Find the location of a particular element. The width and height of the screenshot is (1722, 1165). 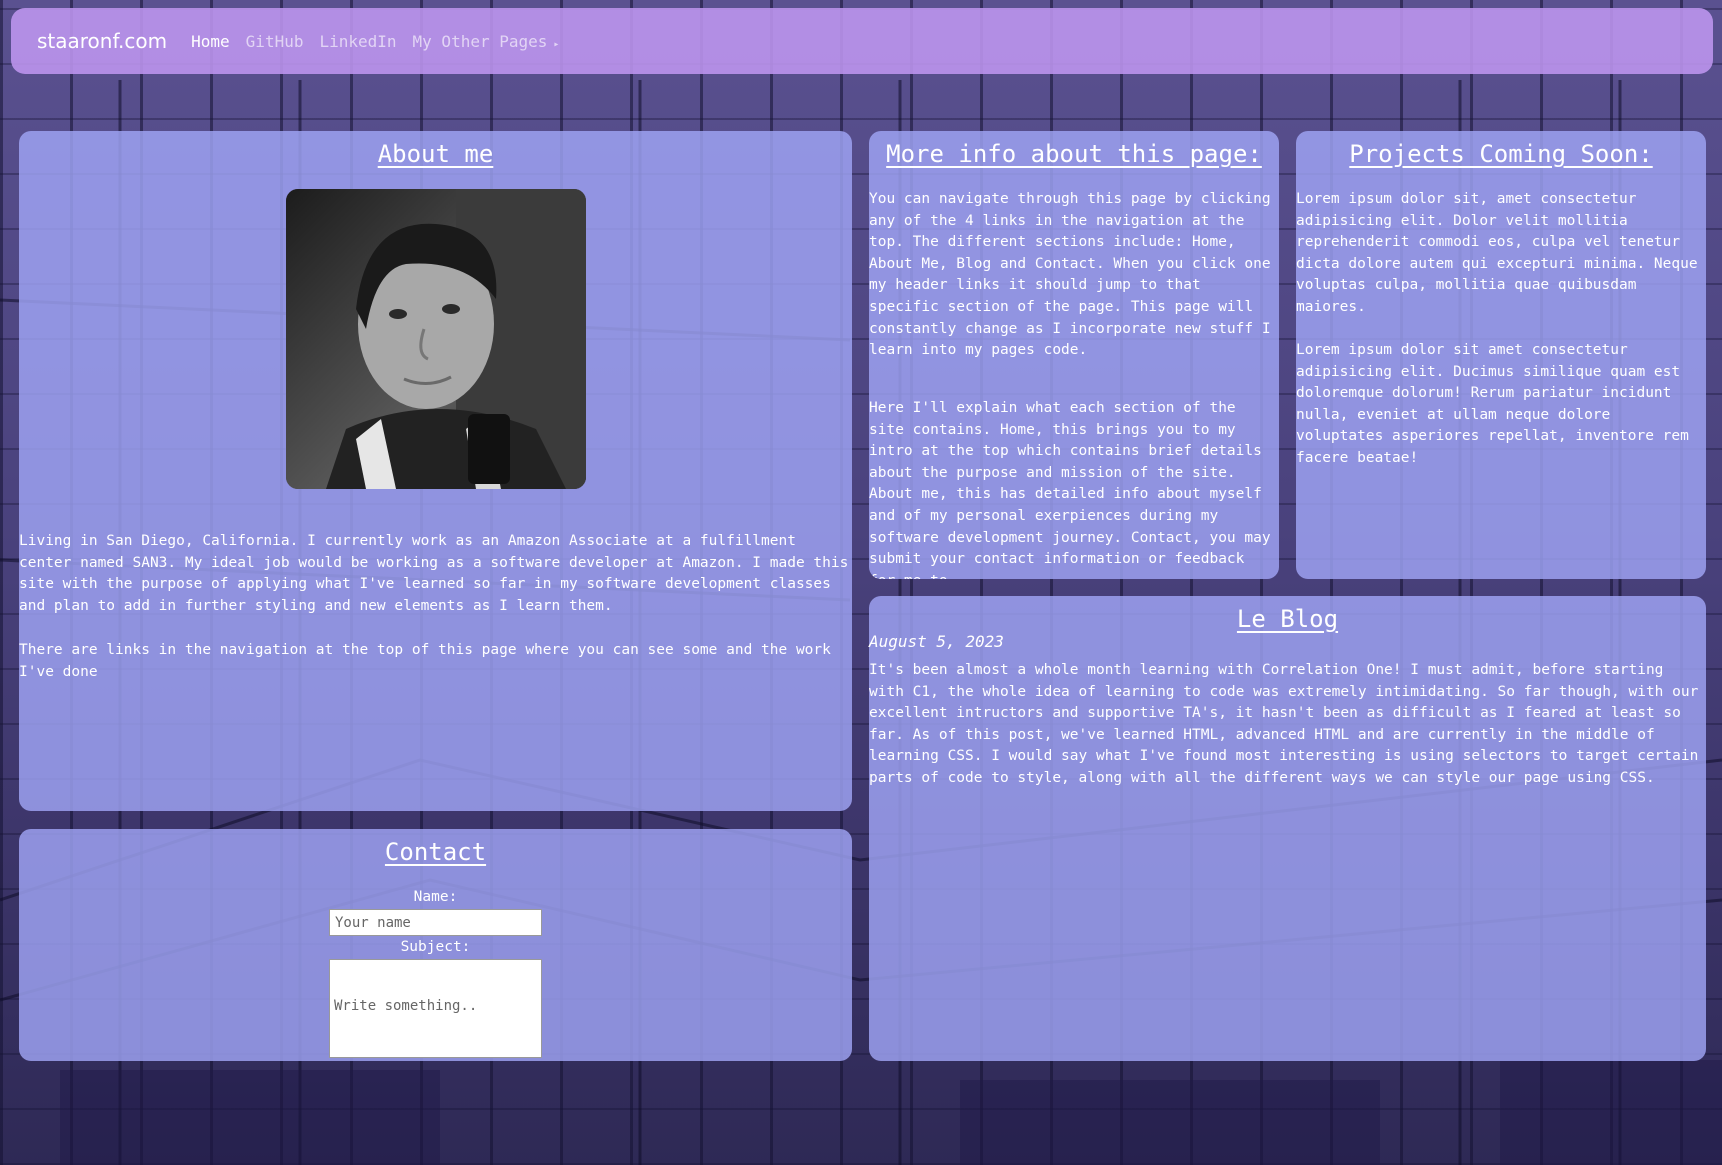

subject-label: Subject: is located at coordinates (435, 947).